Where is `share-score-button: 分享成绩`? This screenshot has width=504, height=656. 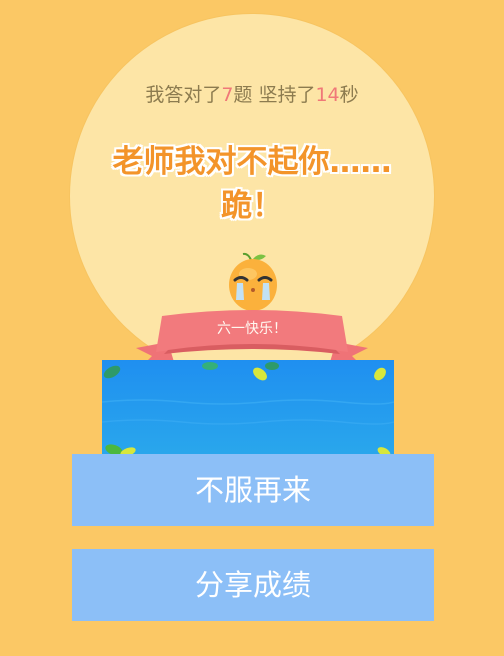 share-score-button: 分享成绩 is located at coordinates (253, 585).